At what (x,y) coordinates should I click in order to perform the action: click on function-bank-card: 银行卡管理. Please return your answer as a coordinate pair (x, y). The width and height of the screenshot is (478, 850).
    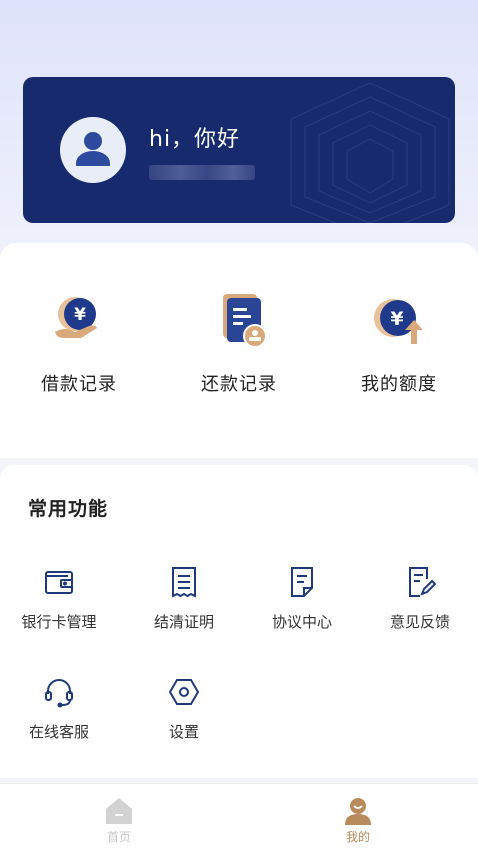
    Looking at the image, I should click on (59, 598).